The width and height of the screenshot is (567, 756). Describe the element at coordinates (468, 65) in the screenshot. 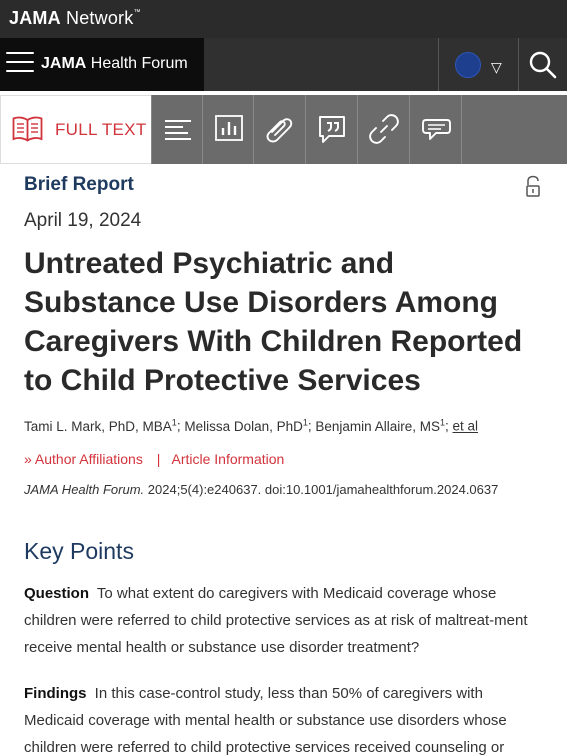

I see `globe-icon` at that location.